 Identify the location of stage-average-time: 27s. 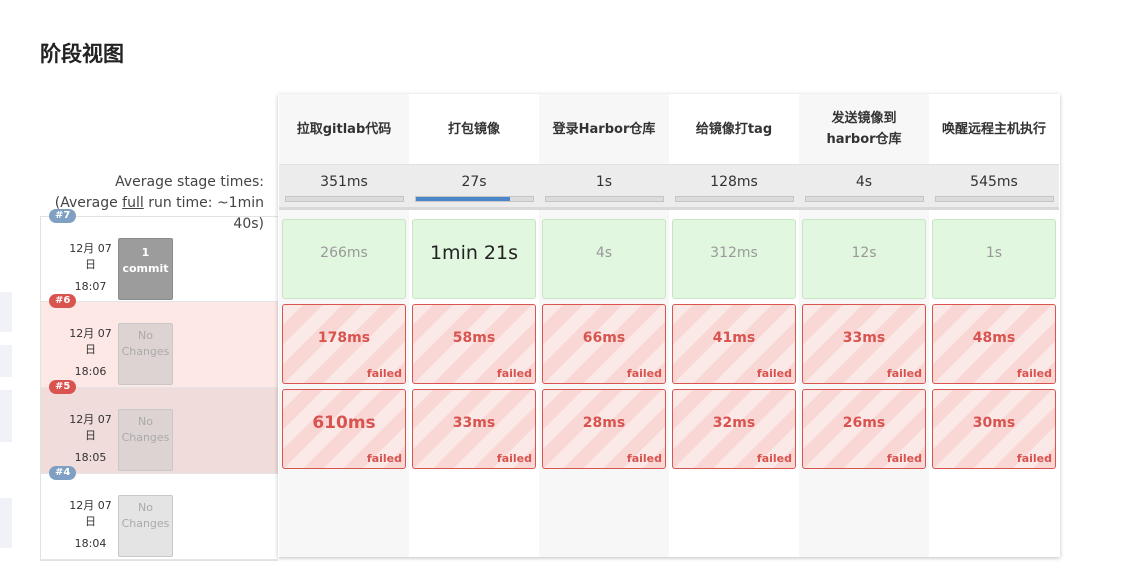
(474, 182).